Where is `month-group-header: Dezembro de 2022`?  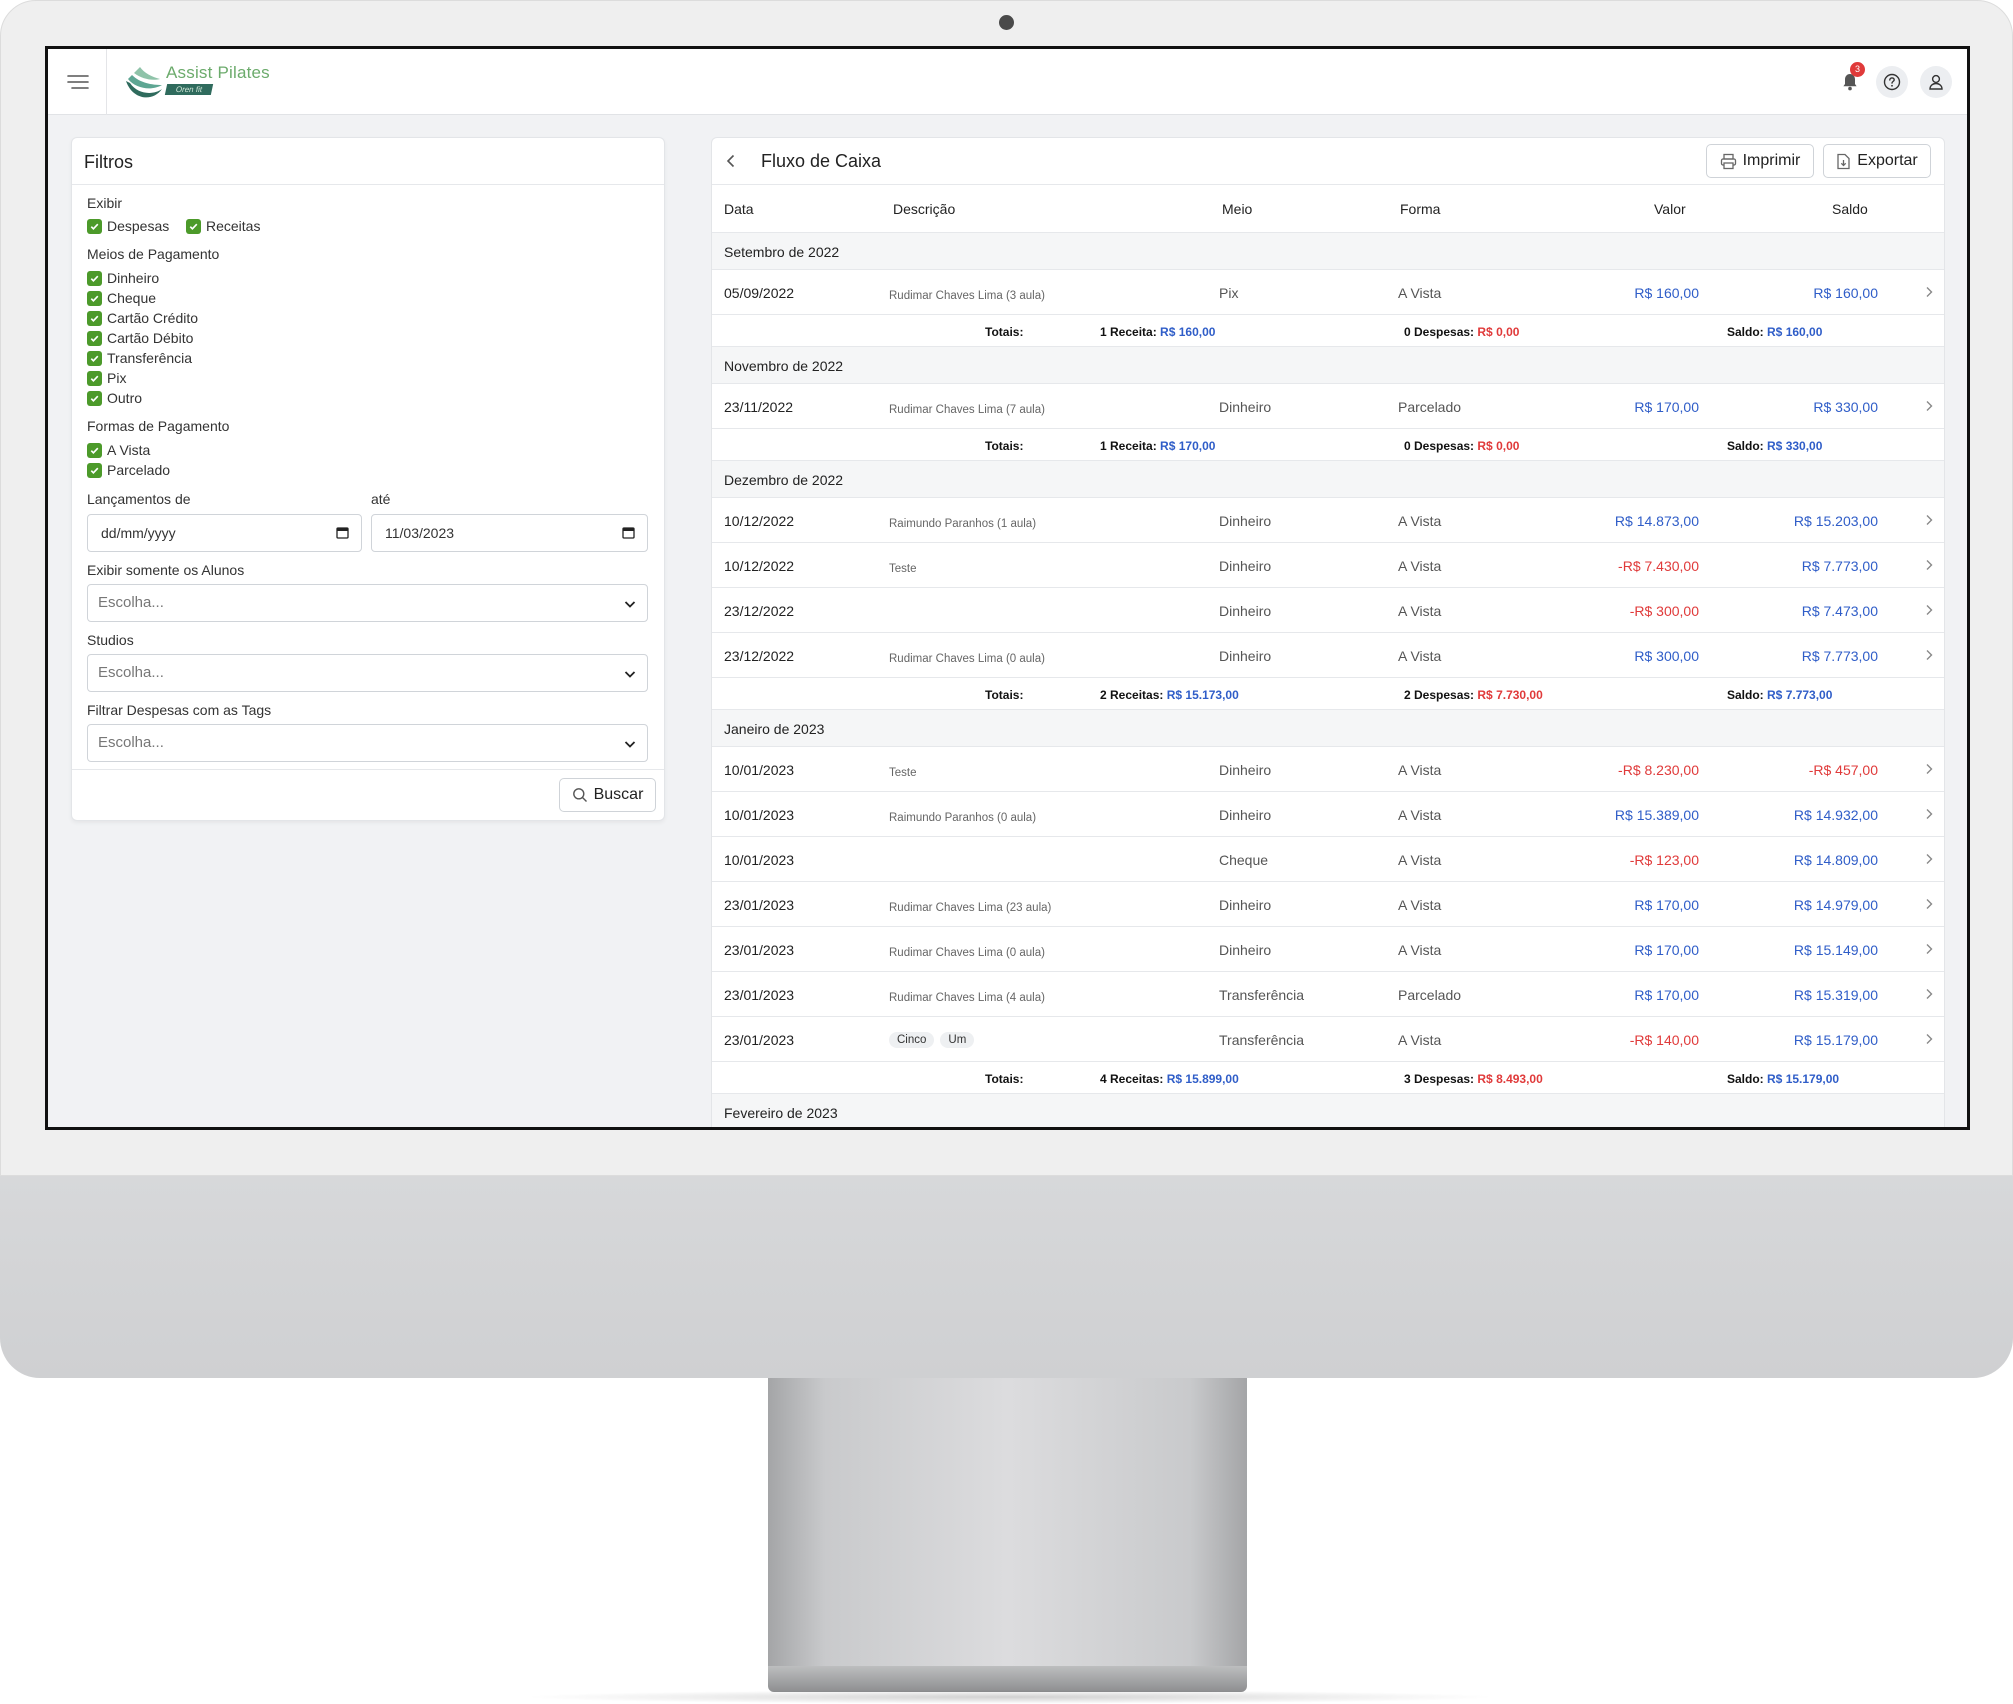 month-group-header: Dezembro de 2022 is located at coordinates (1328, 479).